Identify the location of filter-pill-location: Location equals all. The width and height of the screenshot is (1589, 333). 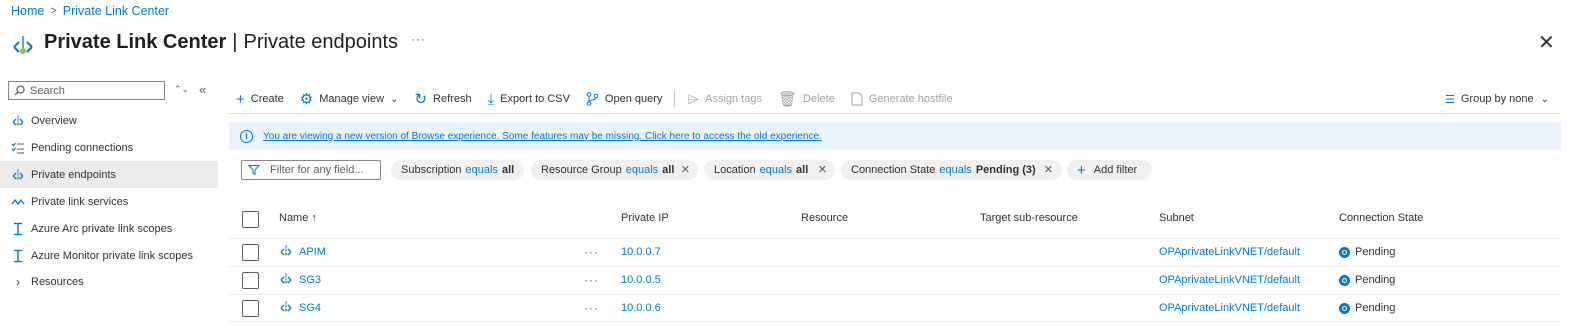
(769, 170).